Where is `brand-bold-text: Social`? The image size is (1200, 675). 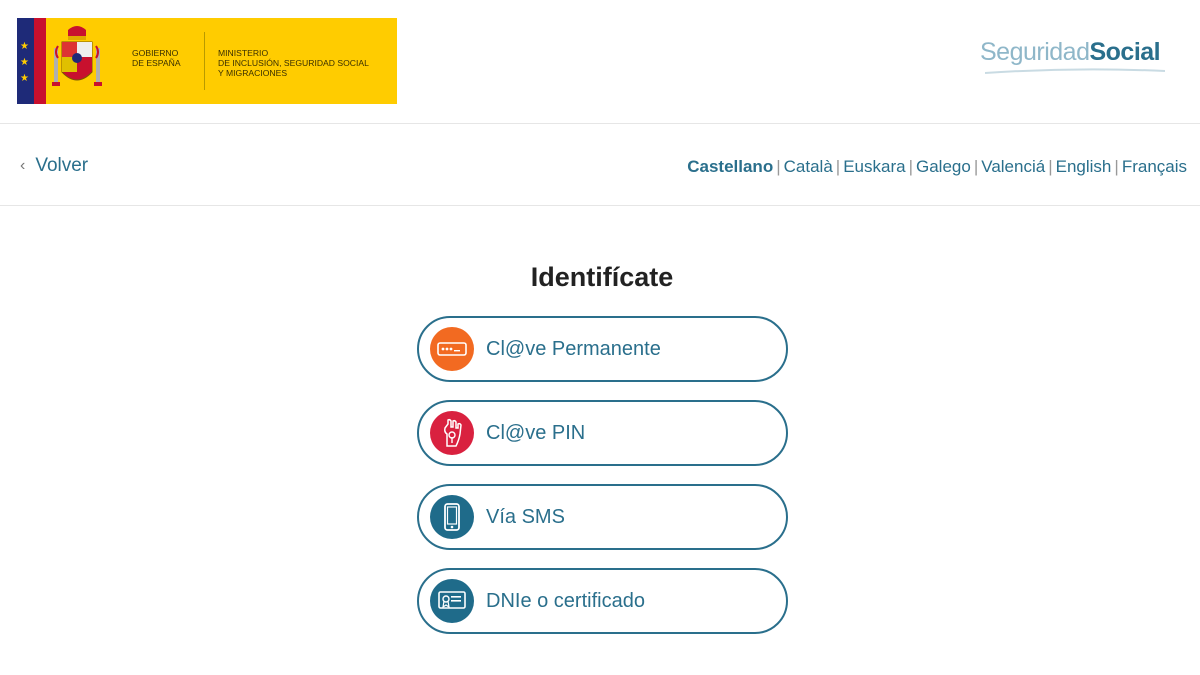 brand-bold-text: Social is located at coordinates (1125, 52).